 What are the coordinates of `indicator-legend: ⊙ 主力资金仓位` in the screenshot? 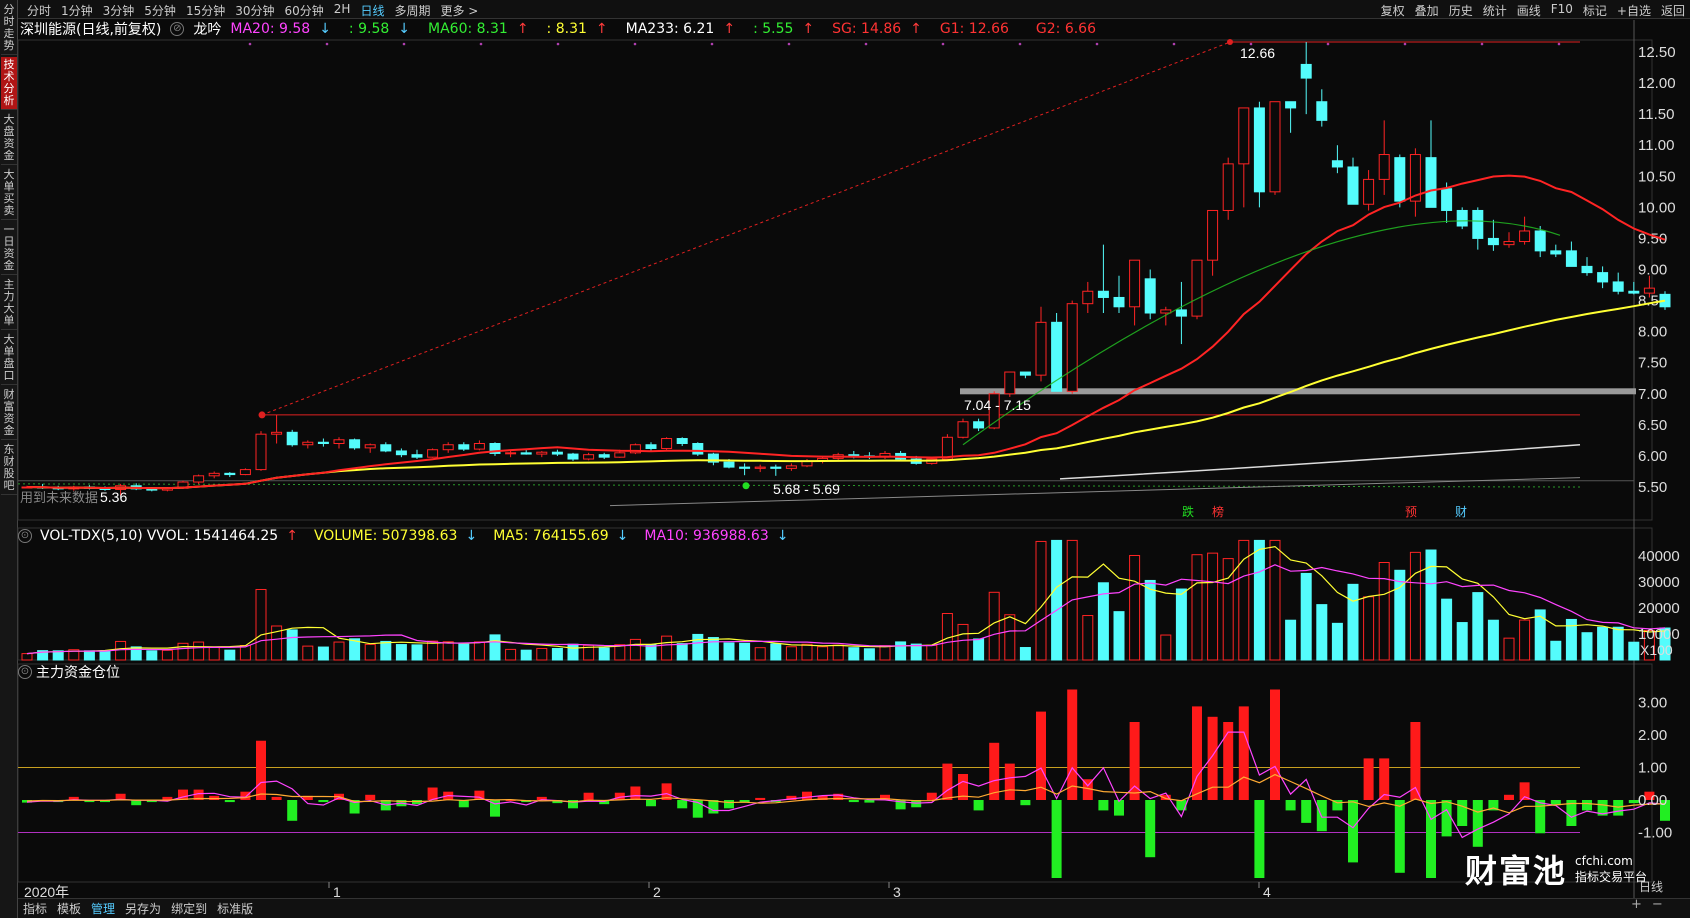 It's located at (69, 672).